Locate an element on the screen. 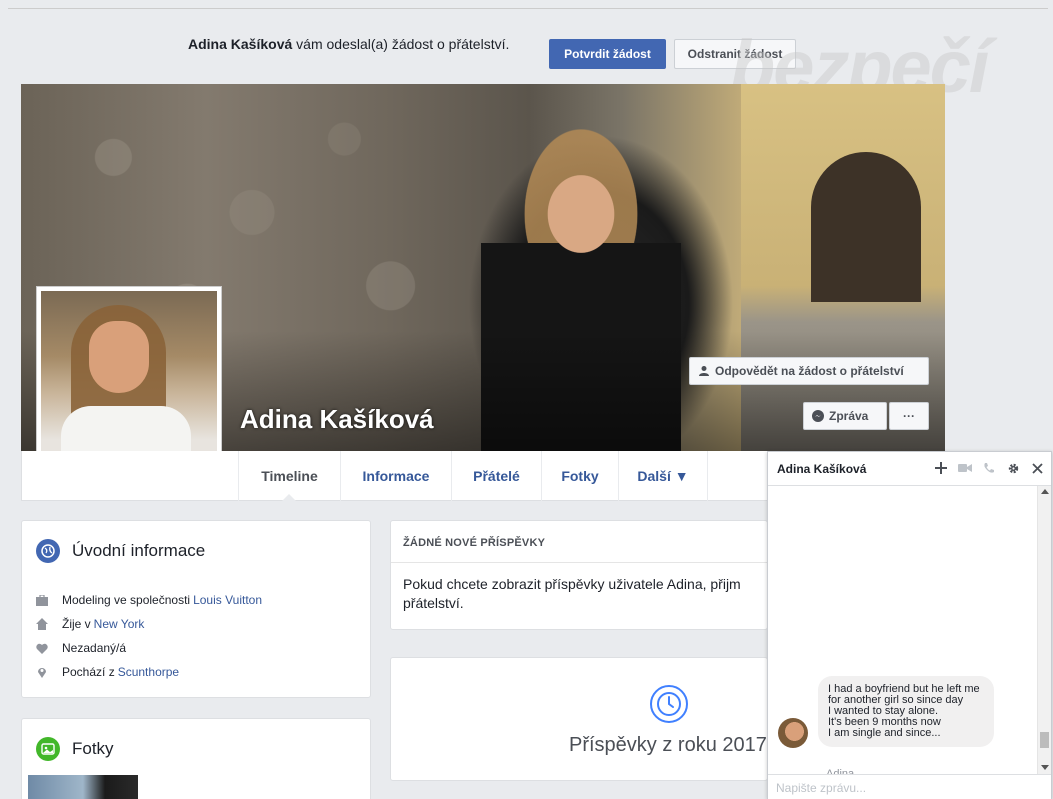  intro-link-city: New York is located at coordinates (119, 624).